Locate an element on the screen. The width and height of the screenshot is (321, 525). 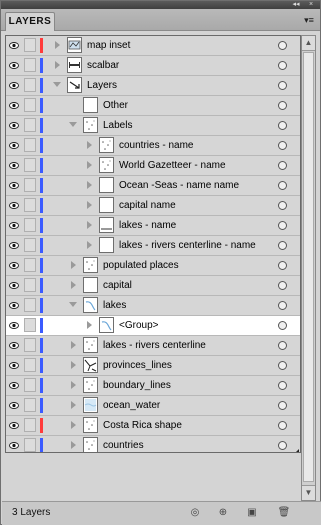
layer-row: <Group> is located at coordinates (153, 326).